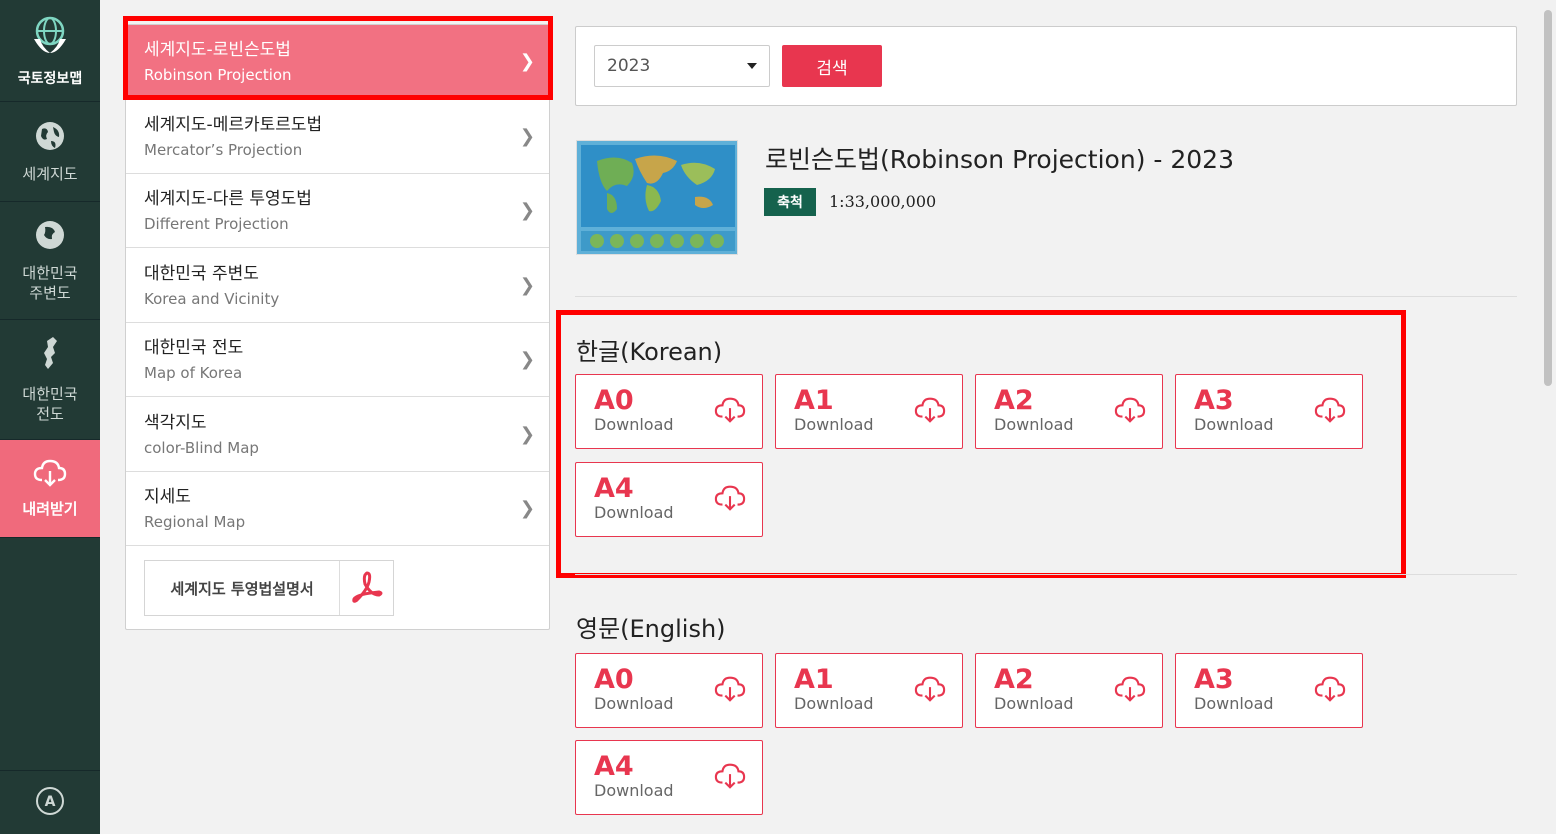  What do you see at coordinates (337, 211) in the screenshot?
I see `menu-item-different-projection: 세계지도-다른 투영도법 Different Projection ❯` at bounding box center [337, 211].